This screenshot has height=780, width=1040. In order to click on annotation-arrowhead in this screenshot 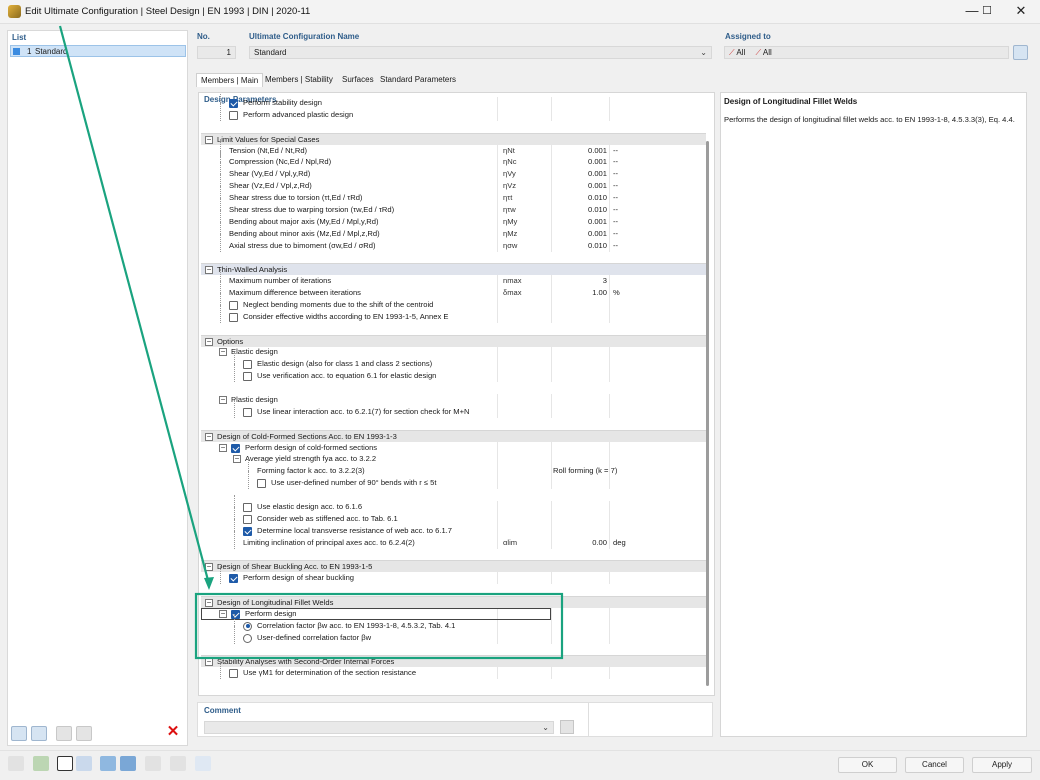, I will do `click(209, 583)`.